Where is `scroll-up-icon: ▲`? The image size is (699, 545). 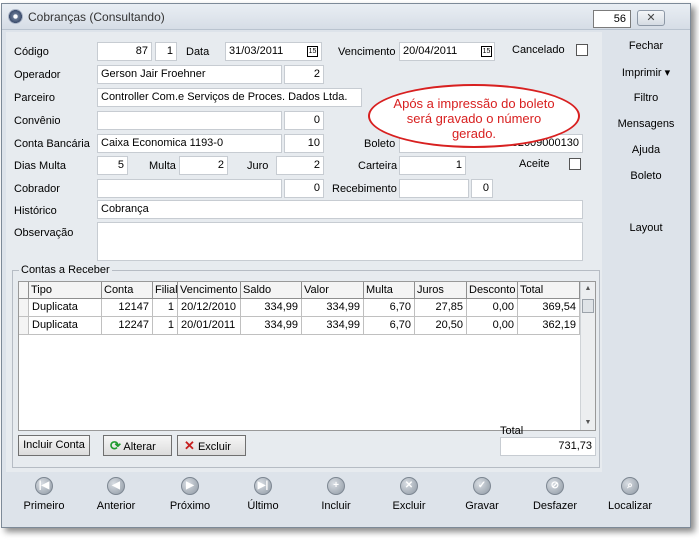
scroll-up-icon: ▲ is located at coordinates (588, 289).